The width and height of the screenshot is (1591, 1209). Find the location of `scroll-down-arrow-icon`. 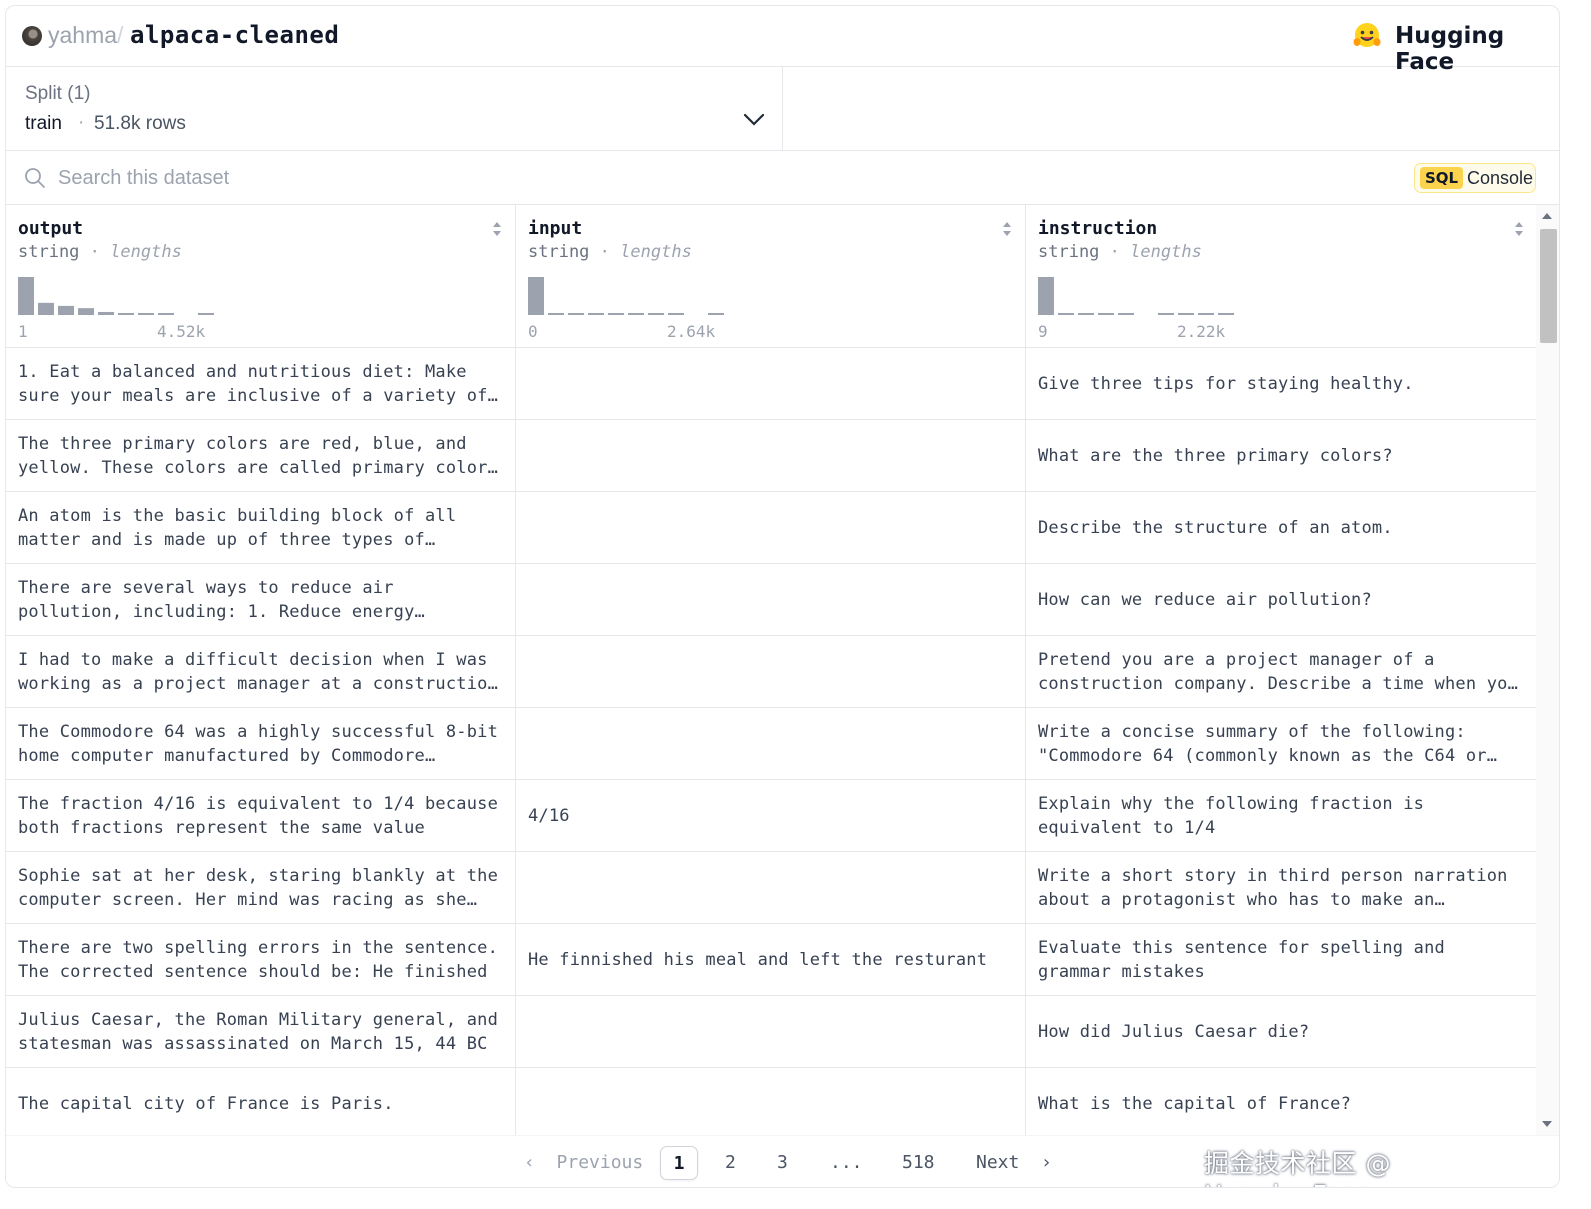

scroll-down-arrow-icon is located at coordinates (1547, 1124).